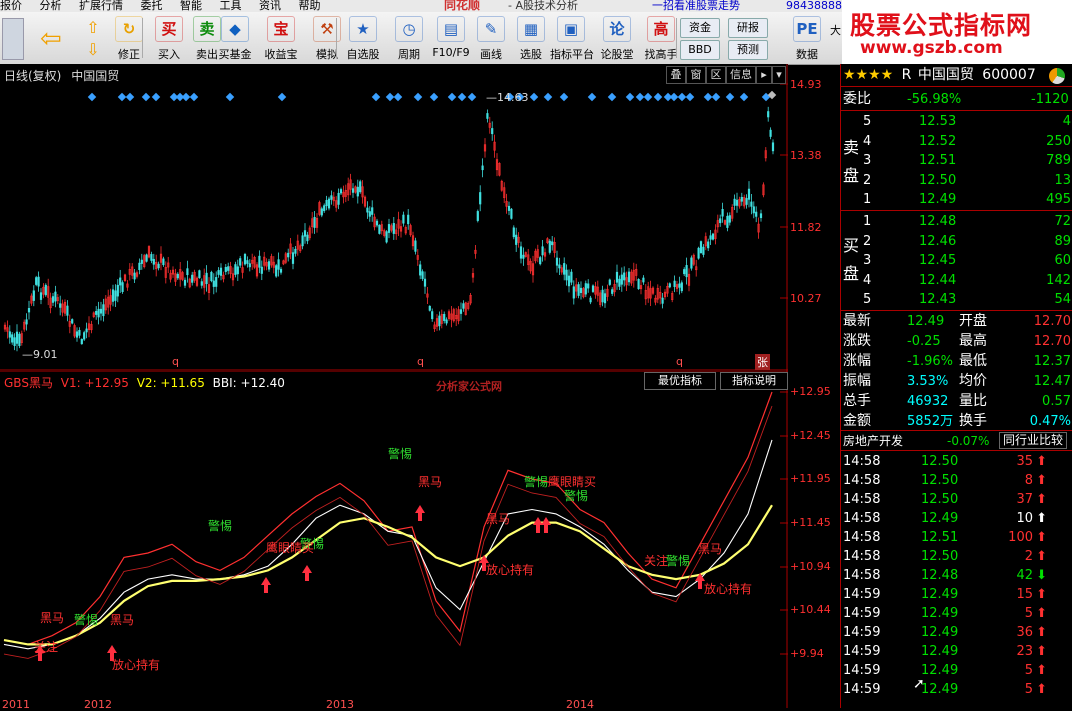 This screenshot has width=1072, height=711. What do you see at coordinates (862, 537) in the screenshot?
I see `tick-time: 14:58` at bounding box center [862, 537].